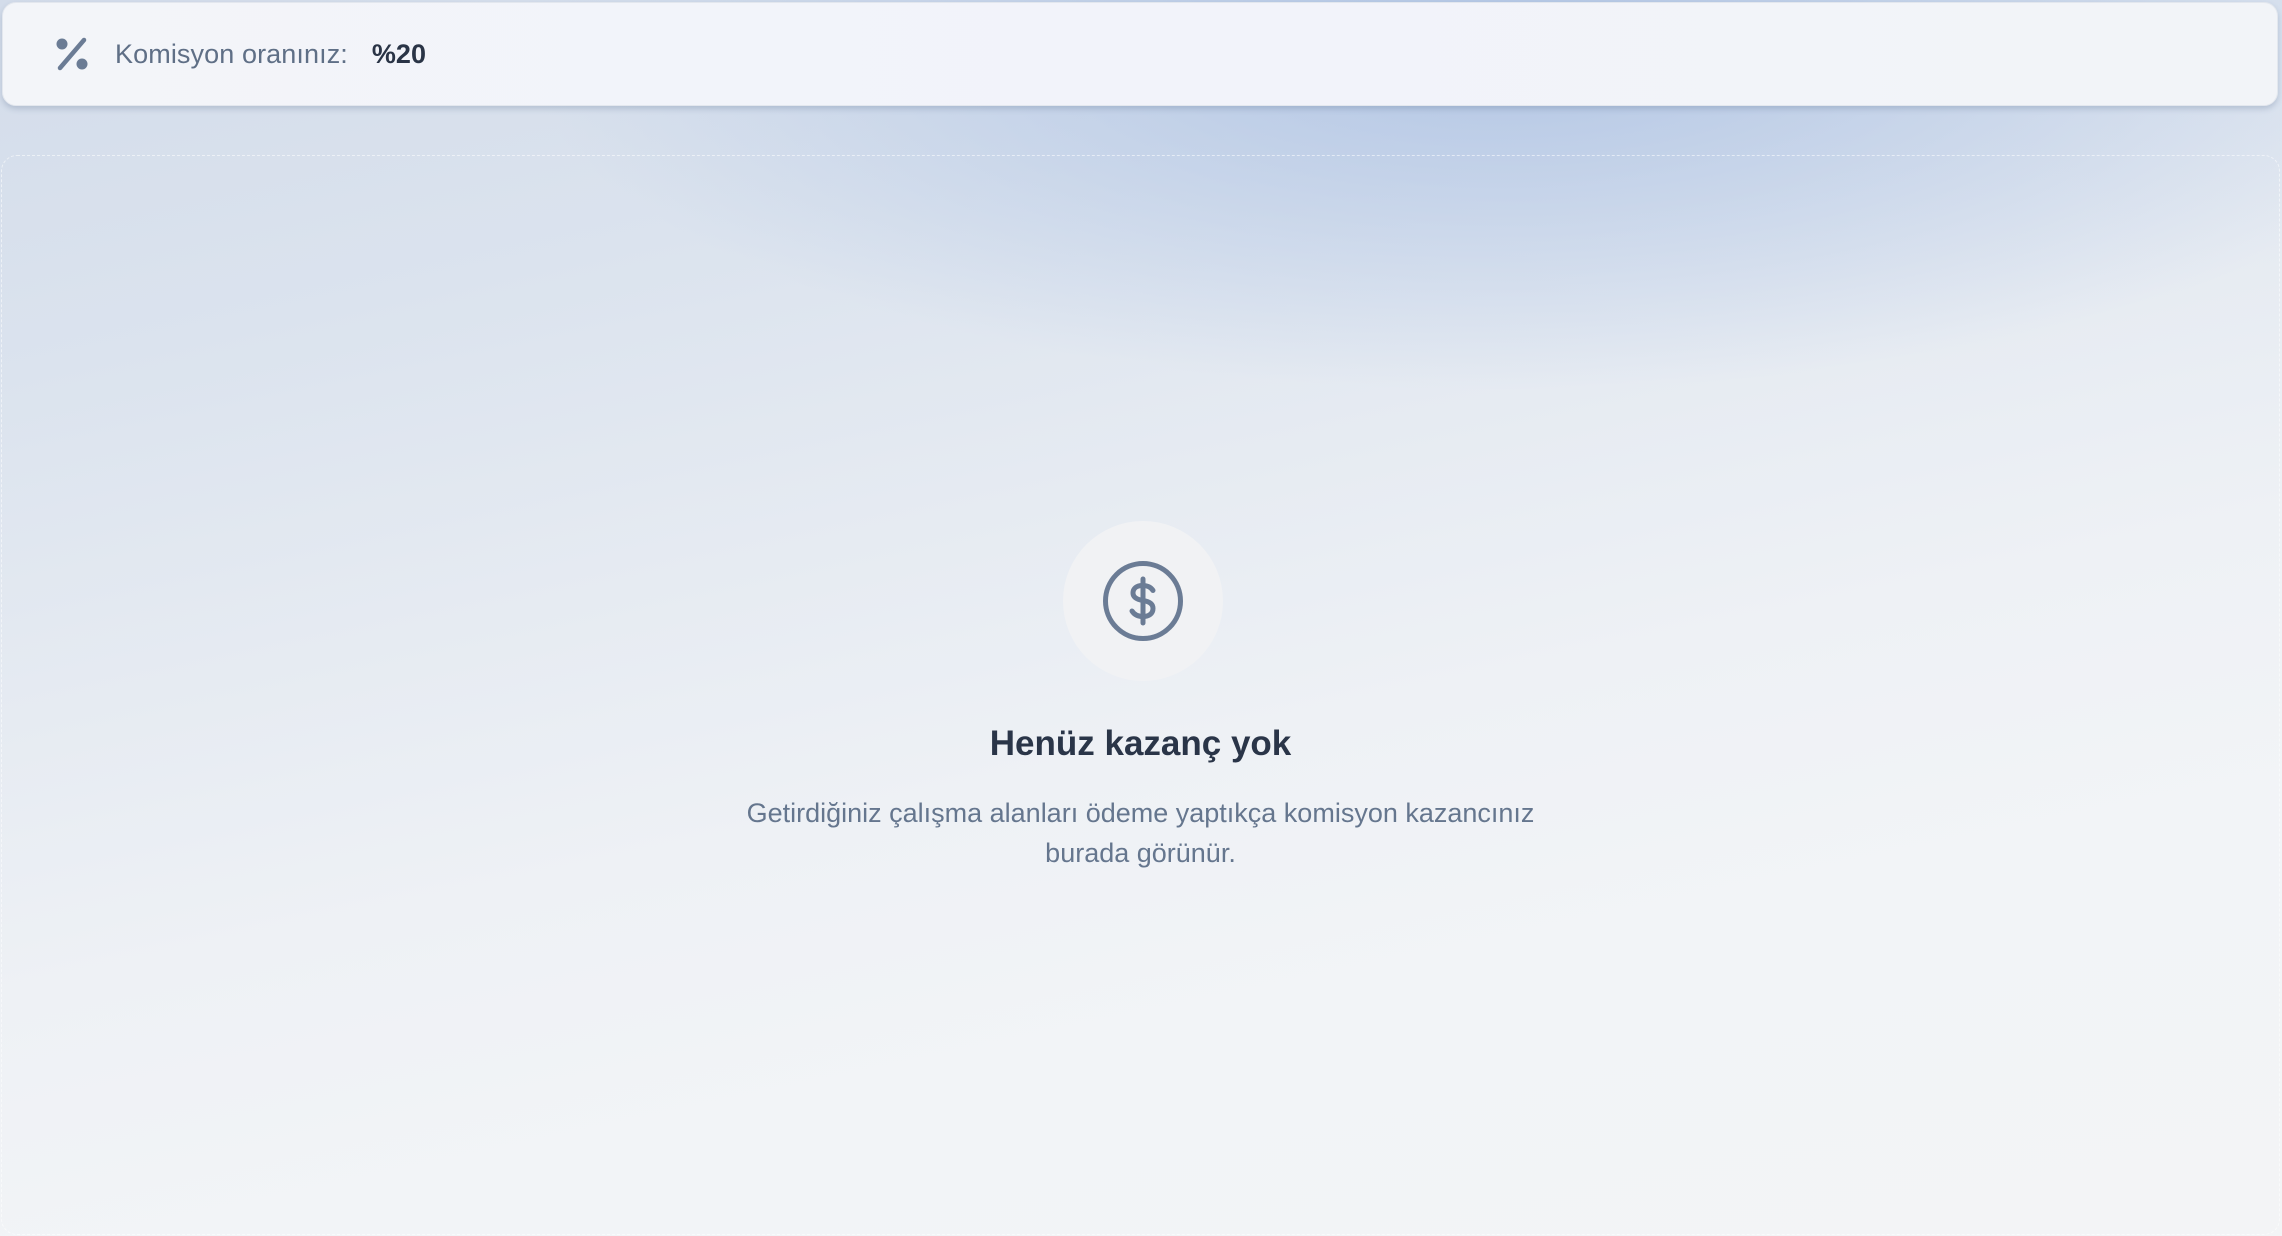  I want to click on percent-icon, so click(72, 54).